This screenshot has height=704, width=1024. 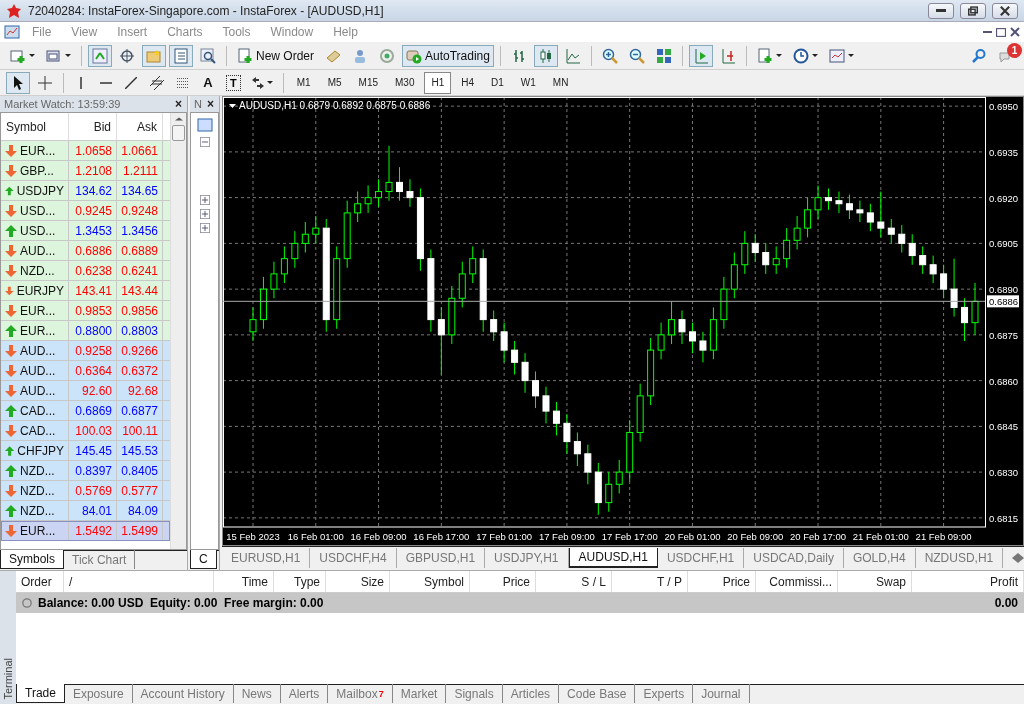 I want to click on menu-item: Charts, so click(x=185, y=32).